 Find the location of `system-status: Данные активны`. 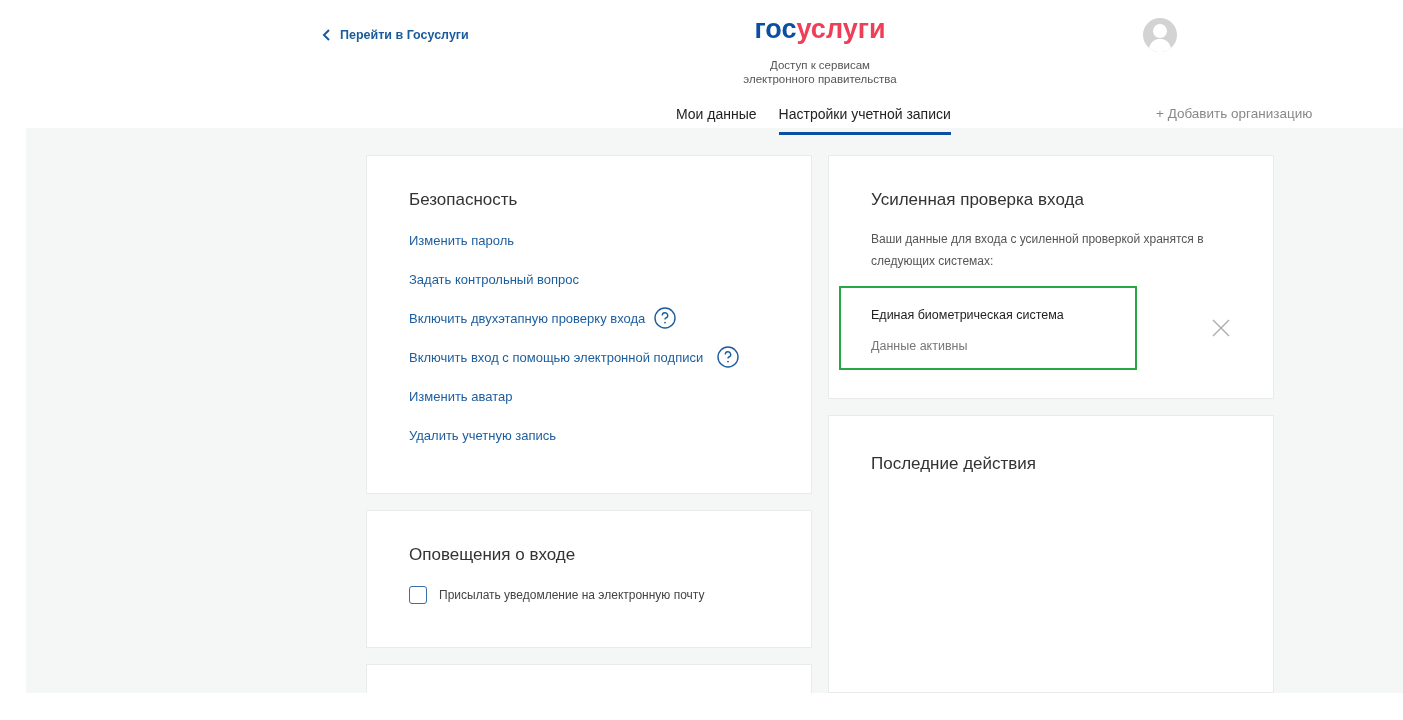

system-status: Данные активны is located at coordinates (920, 347).